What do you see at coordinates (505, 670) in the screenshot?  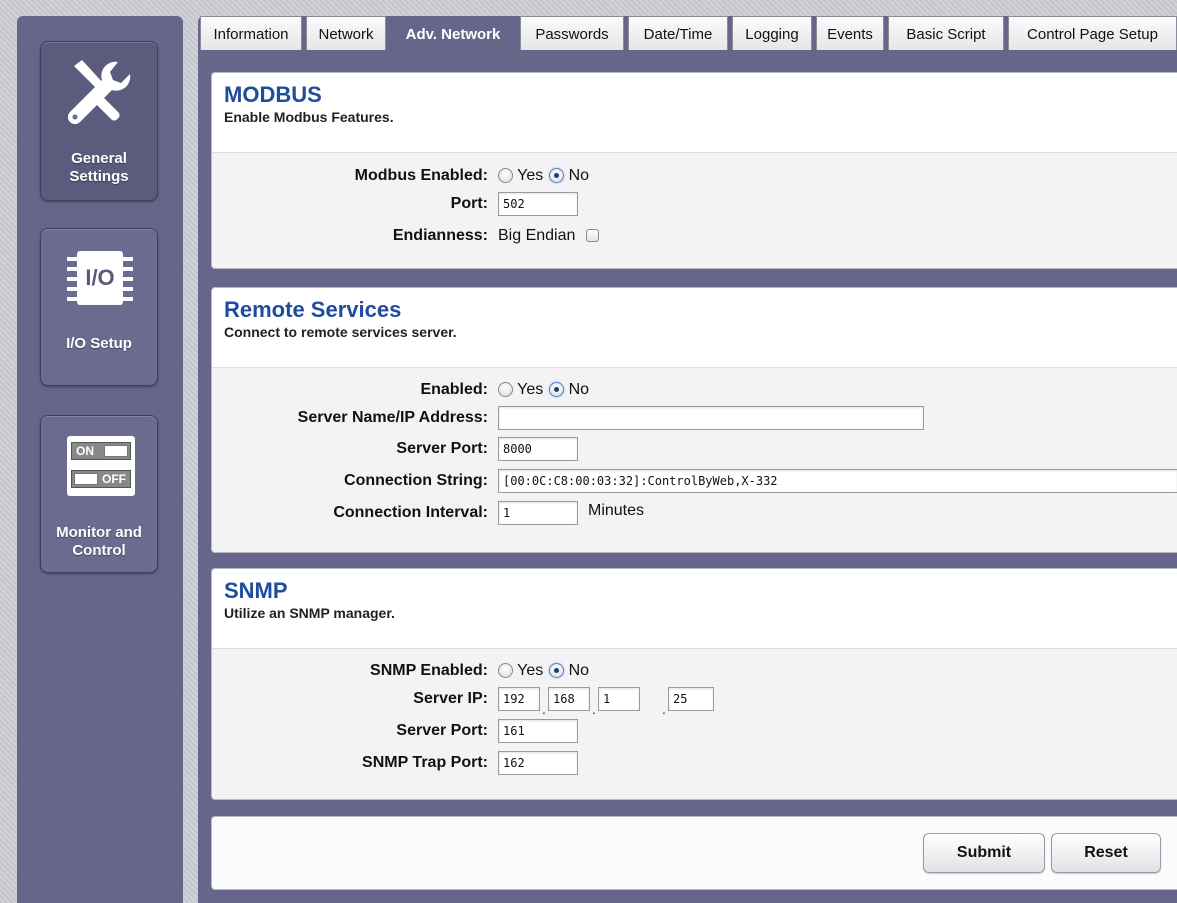 I see `snmp-enabled-yes-radio` at bounding box center [505, 670].